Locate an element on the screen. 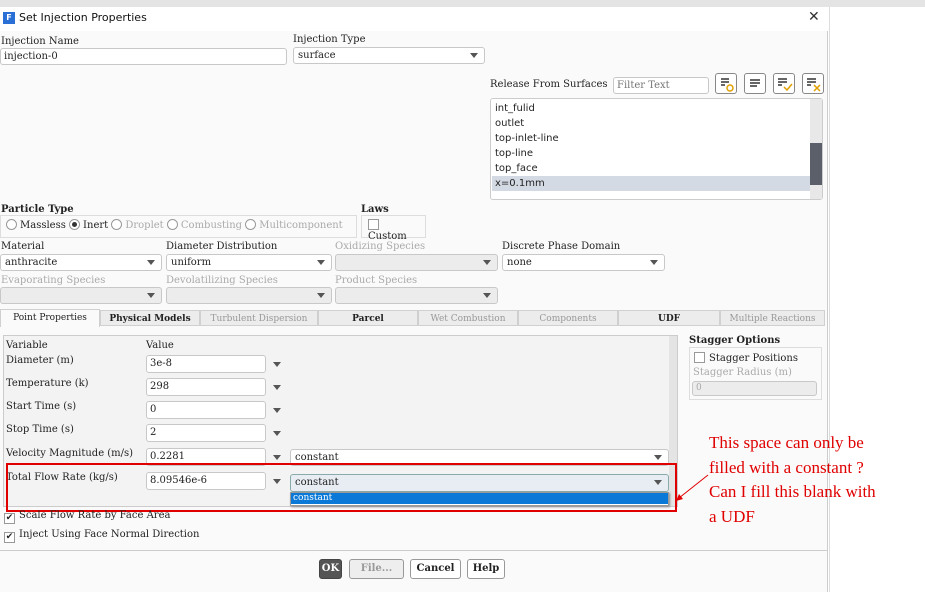 This screenshot has width=925, height=592. list-item: top-line is located at coordinates (651, 153).